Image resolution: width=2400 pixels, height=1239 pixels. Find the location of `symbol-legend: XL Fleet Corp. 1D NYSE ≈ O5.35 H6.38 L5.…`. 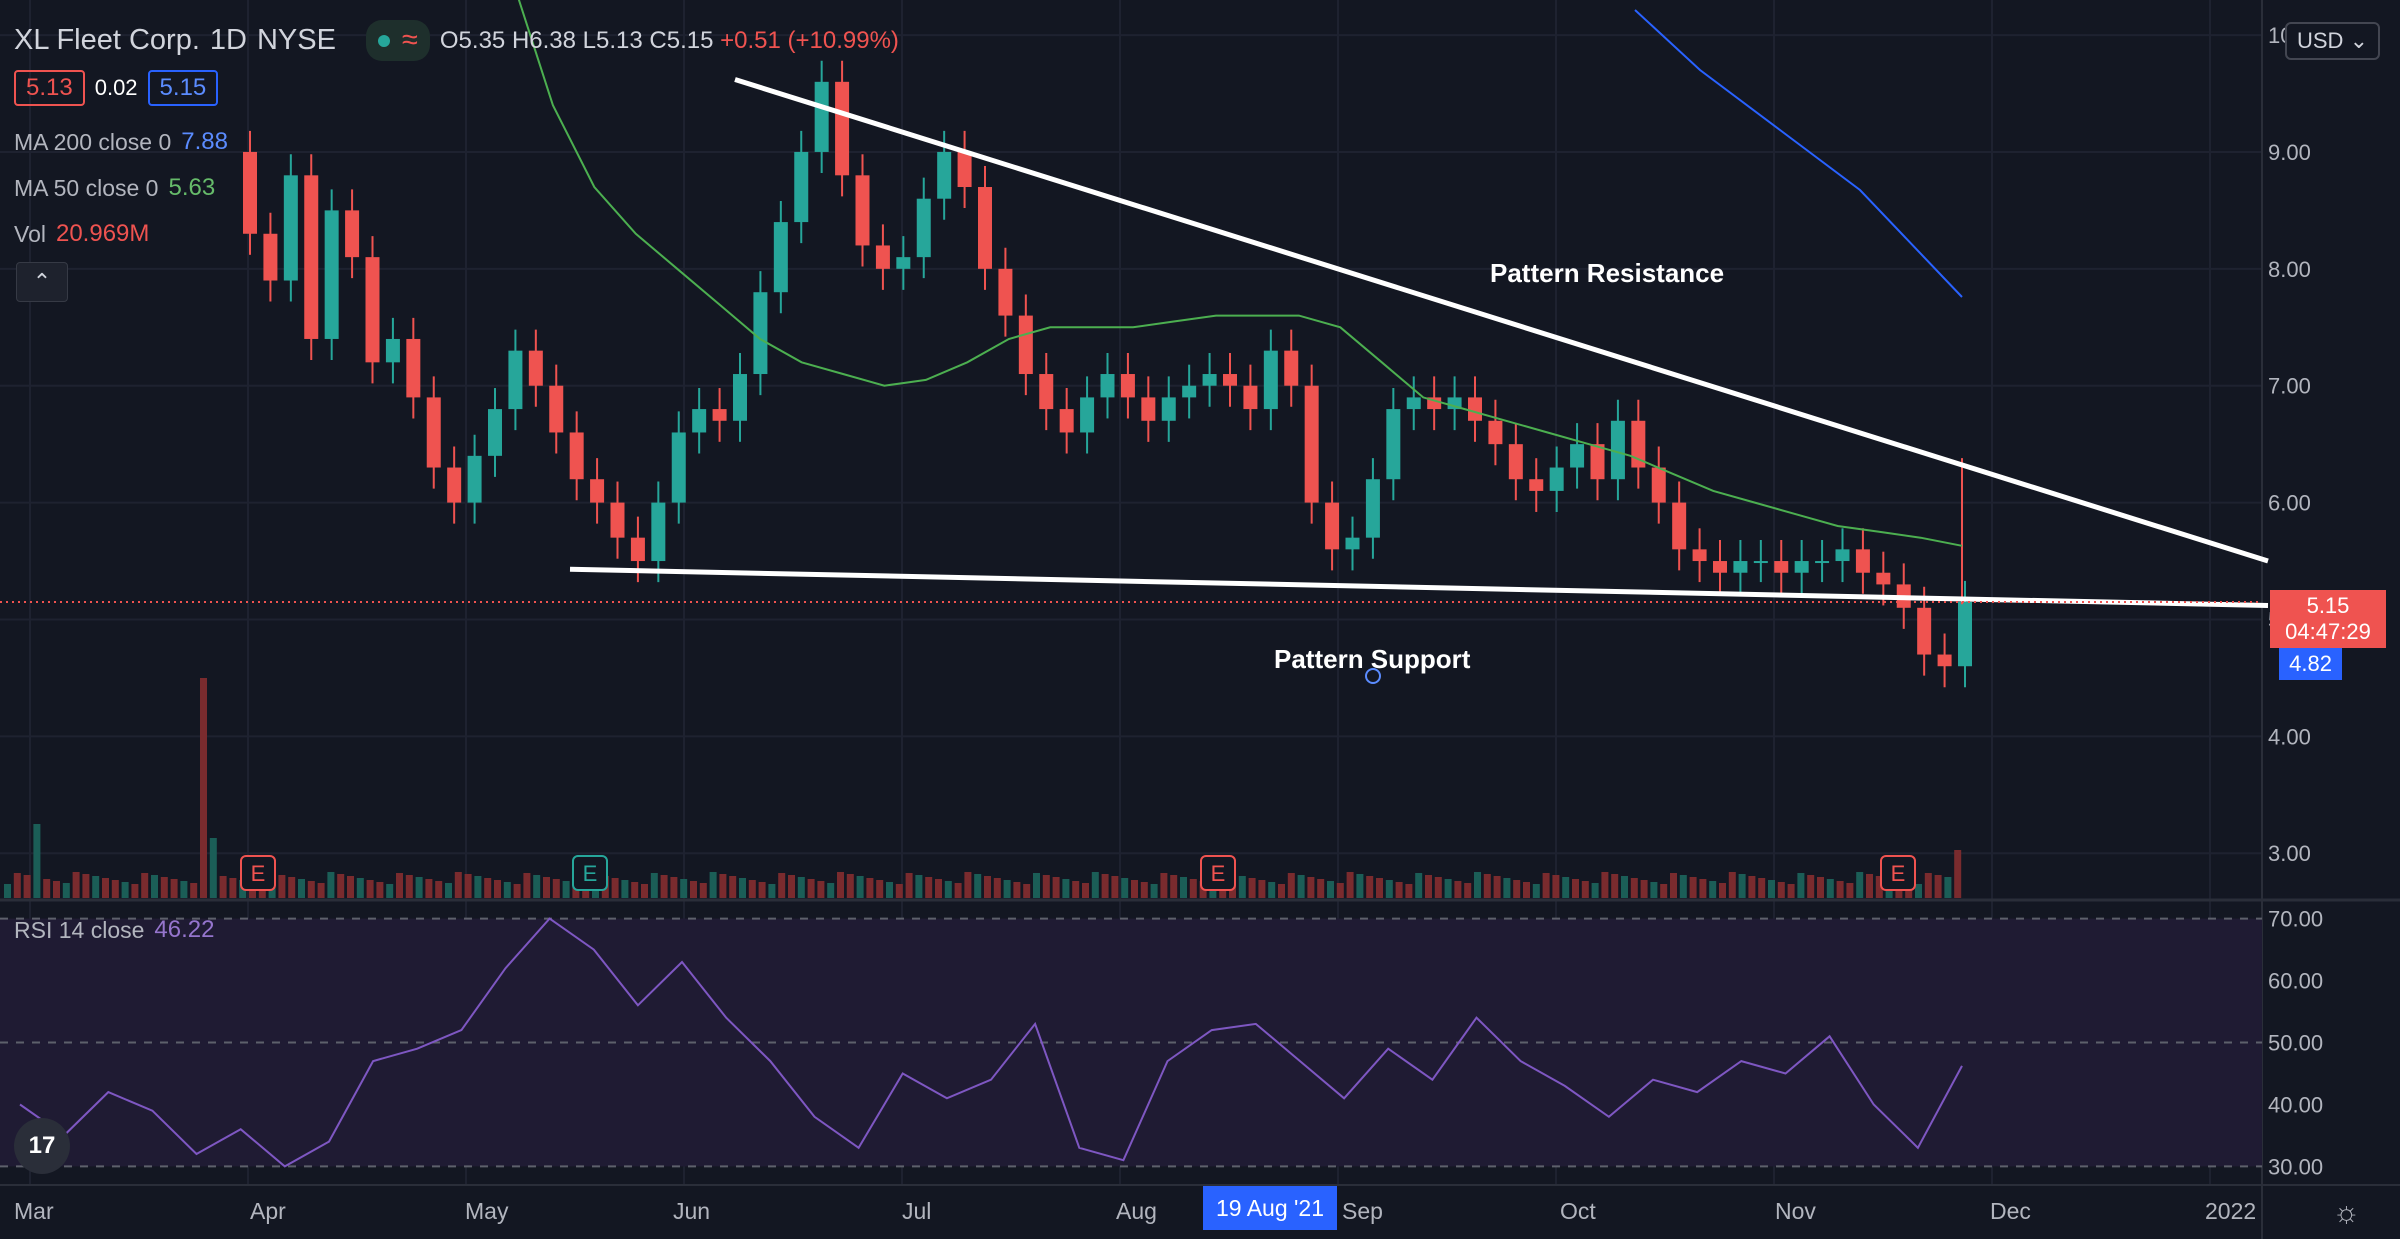

symbol-legend: XL Fleet Corp. 1D NYSE ≈ O5.35 H6.38 L5.… is located at coordinates (456, 40).